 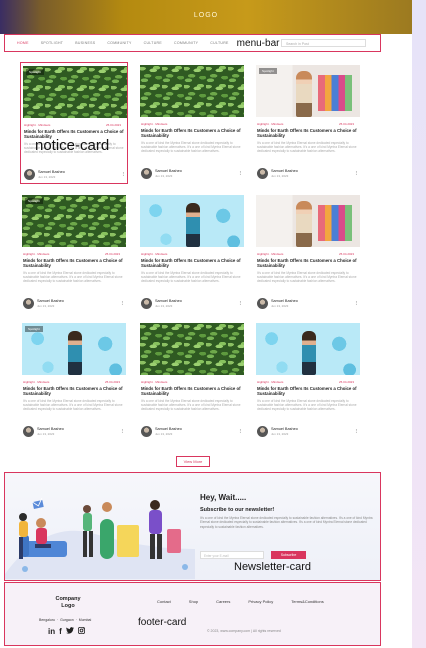 What do you see at coordinates (81, 631) in the screenshot?
I see `instagram-icon` at bounding box center [81, 631].